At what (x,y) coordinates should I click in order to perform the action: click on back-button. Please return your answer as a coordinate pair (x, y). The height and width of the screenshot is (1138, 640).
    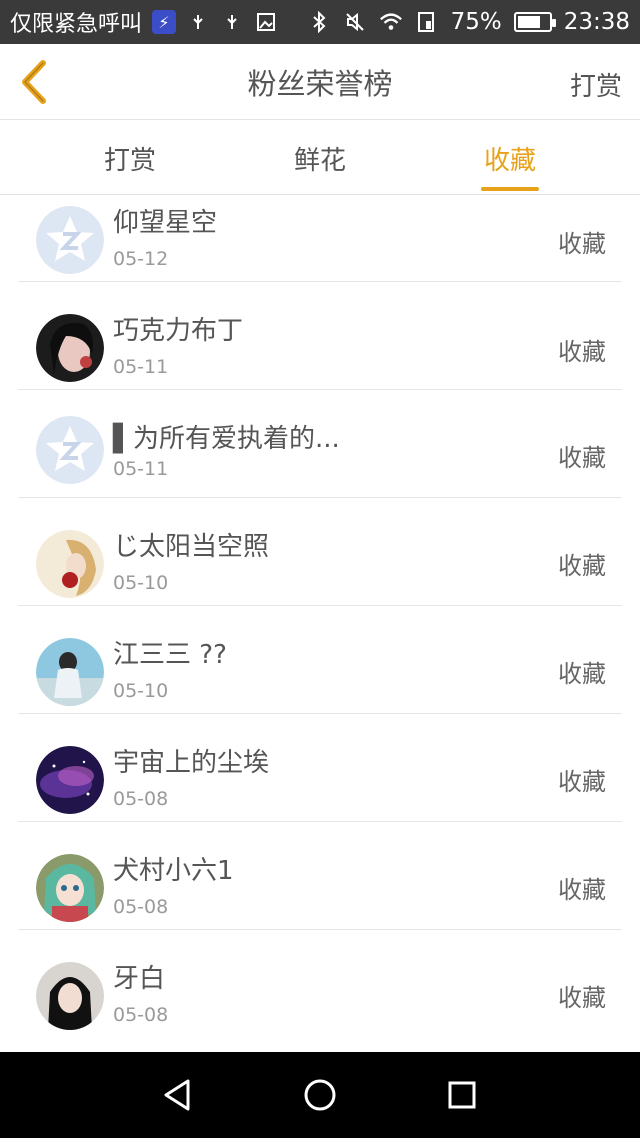
    Looking at the image, I should click on (34, 82).